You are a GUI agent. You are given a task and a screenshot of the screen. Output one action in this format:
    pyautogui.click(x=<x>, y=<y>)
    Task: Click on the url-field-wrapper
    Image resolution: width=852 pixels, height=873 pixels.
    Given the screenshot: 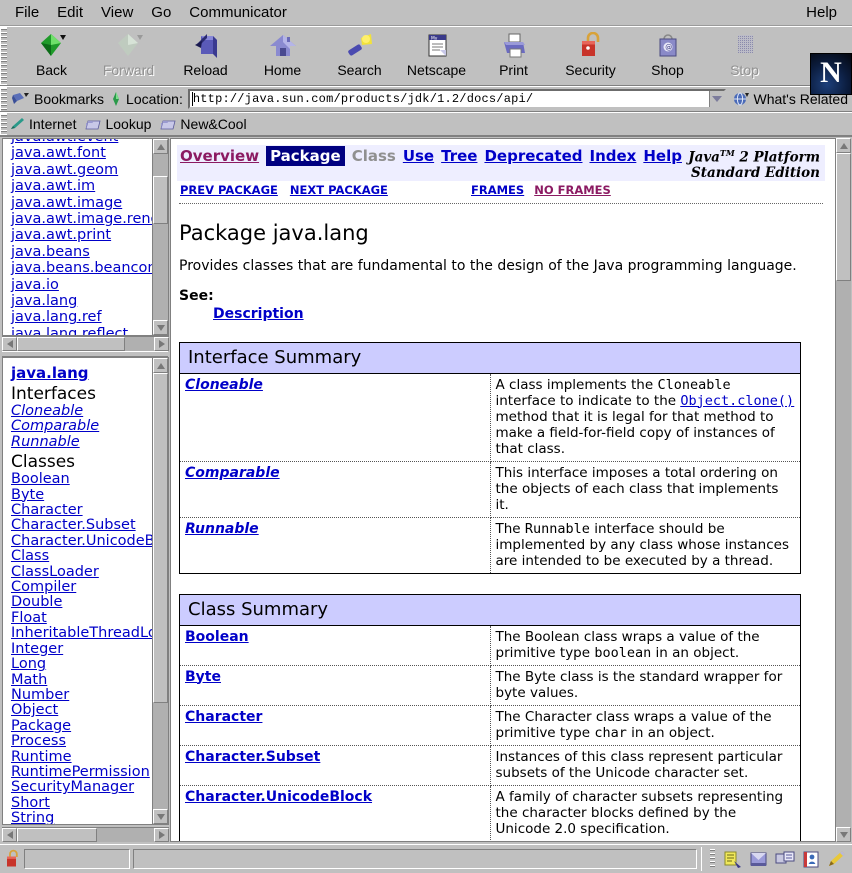 What is the action you would take?
    pyautogui.click(x=456, y=99)
    